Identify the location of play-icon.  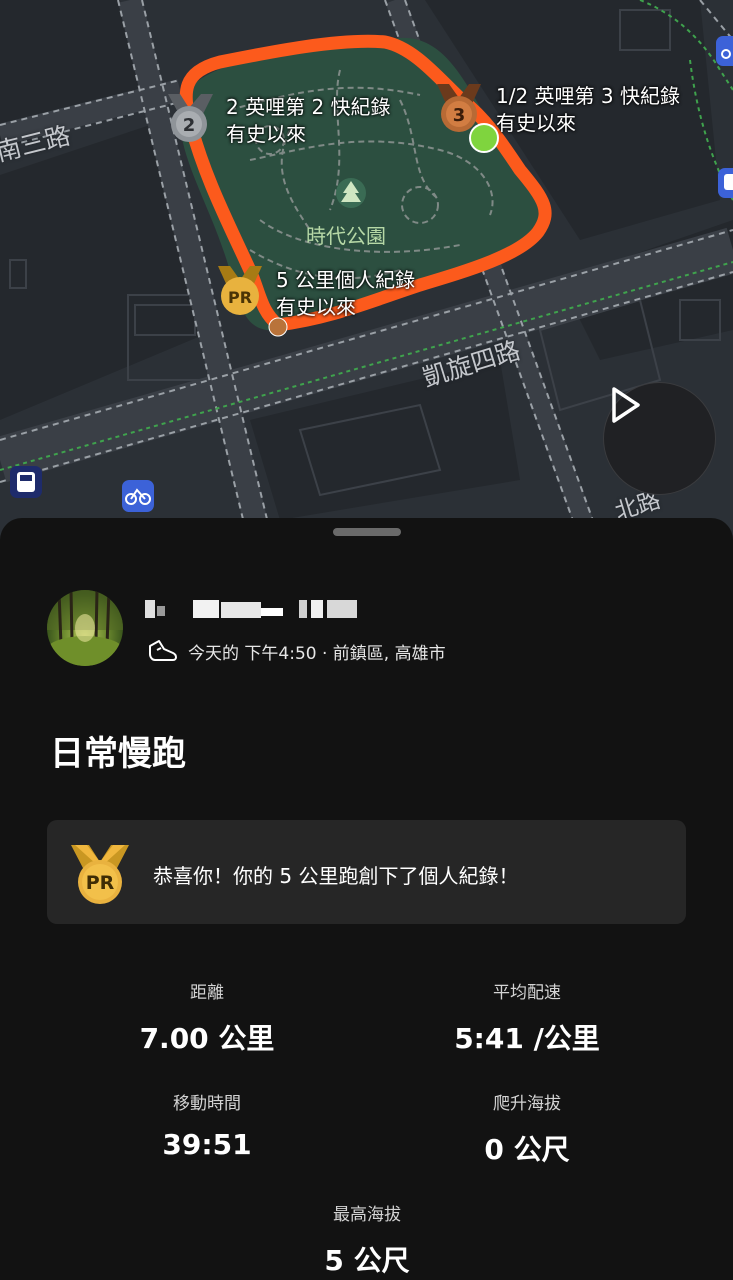
(626, 405).